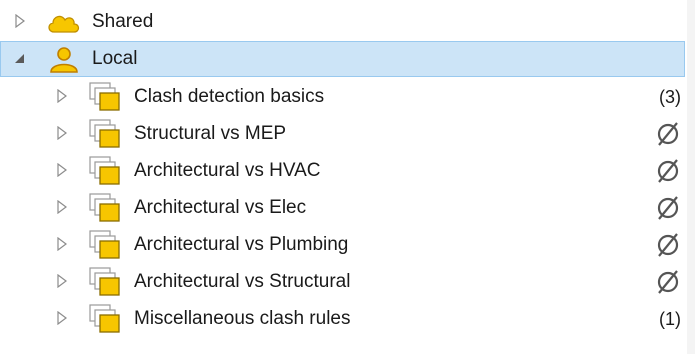 This screenshot has width=695, height=354. I want to click on tree-node-label: Architectural vs Structural, so click(242, 281).